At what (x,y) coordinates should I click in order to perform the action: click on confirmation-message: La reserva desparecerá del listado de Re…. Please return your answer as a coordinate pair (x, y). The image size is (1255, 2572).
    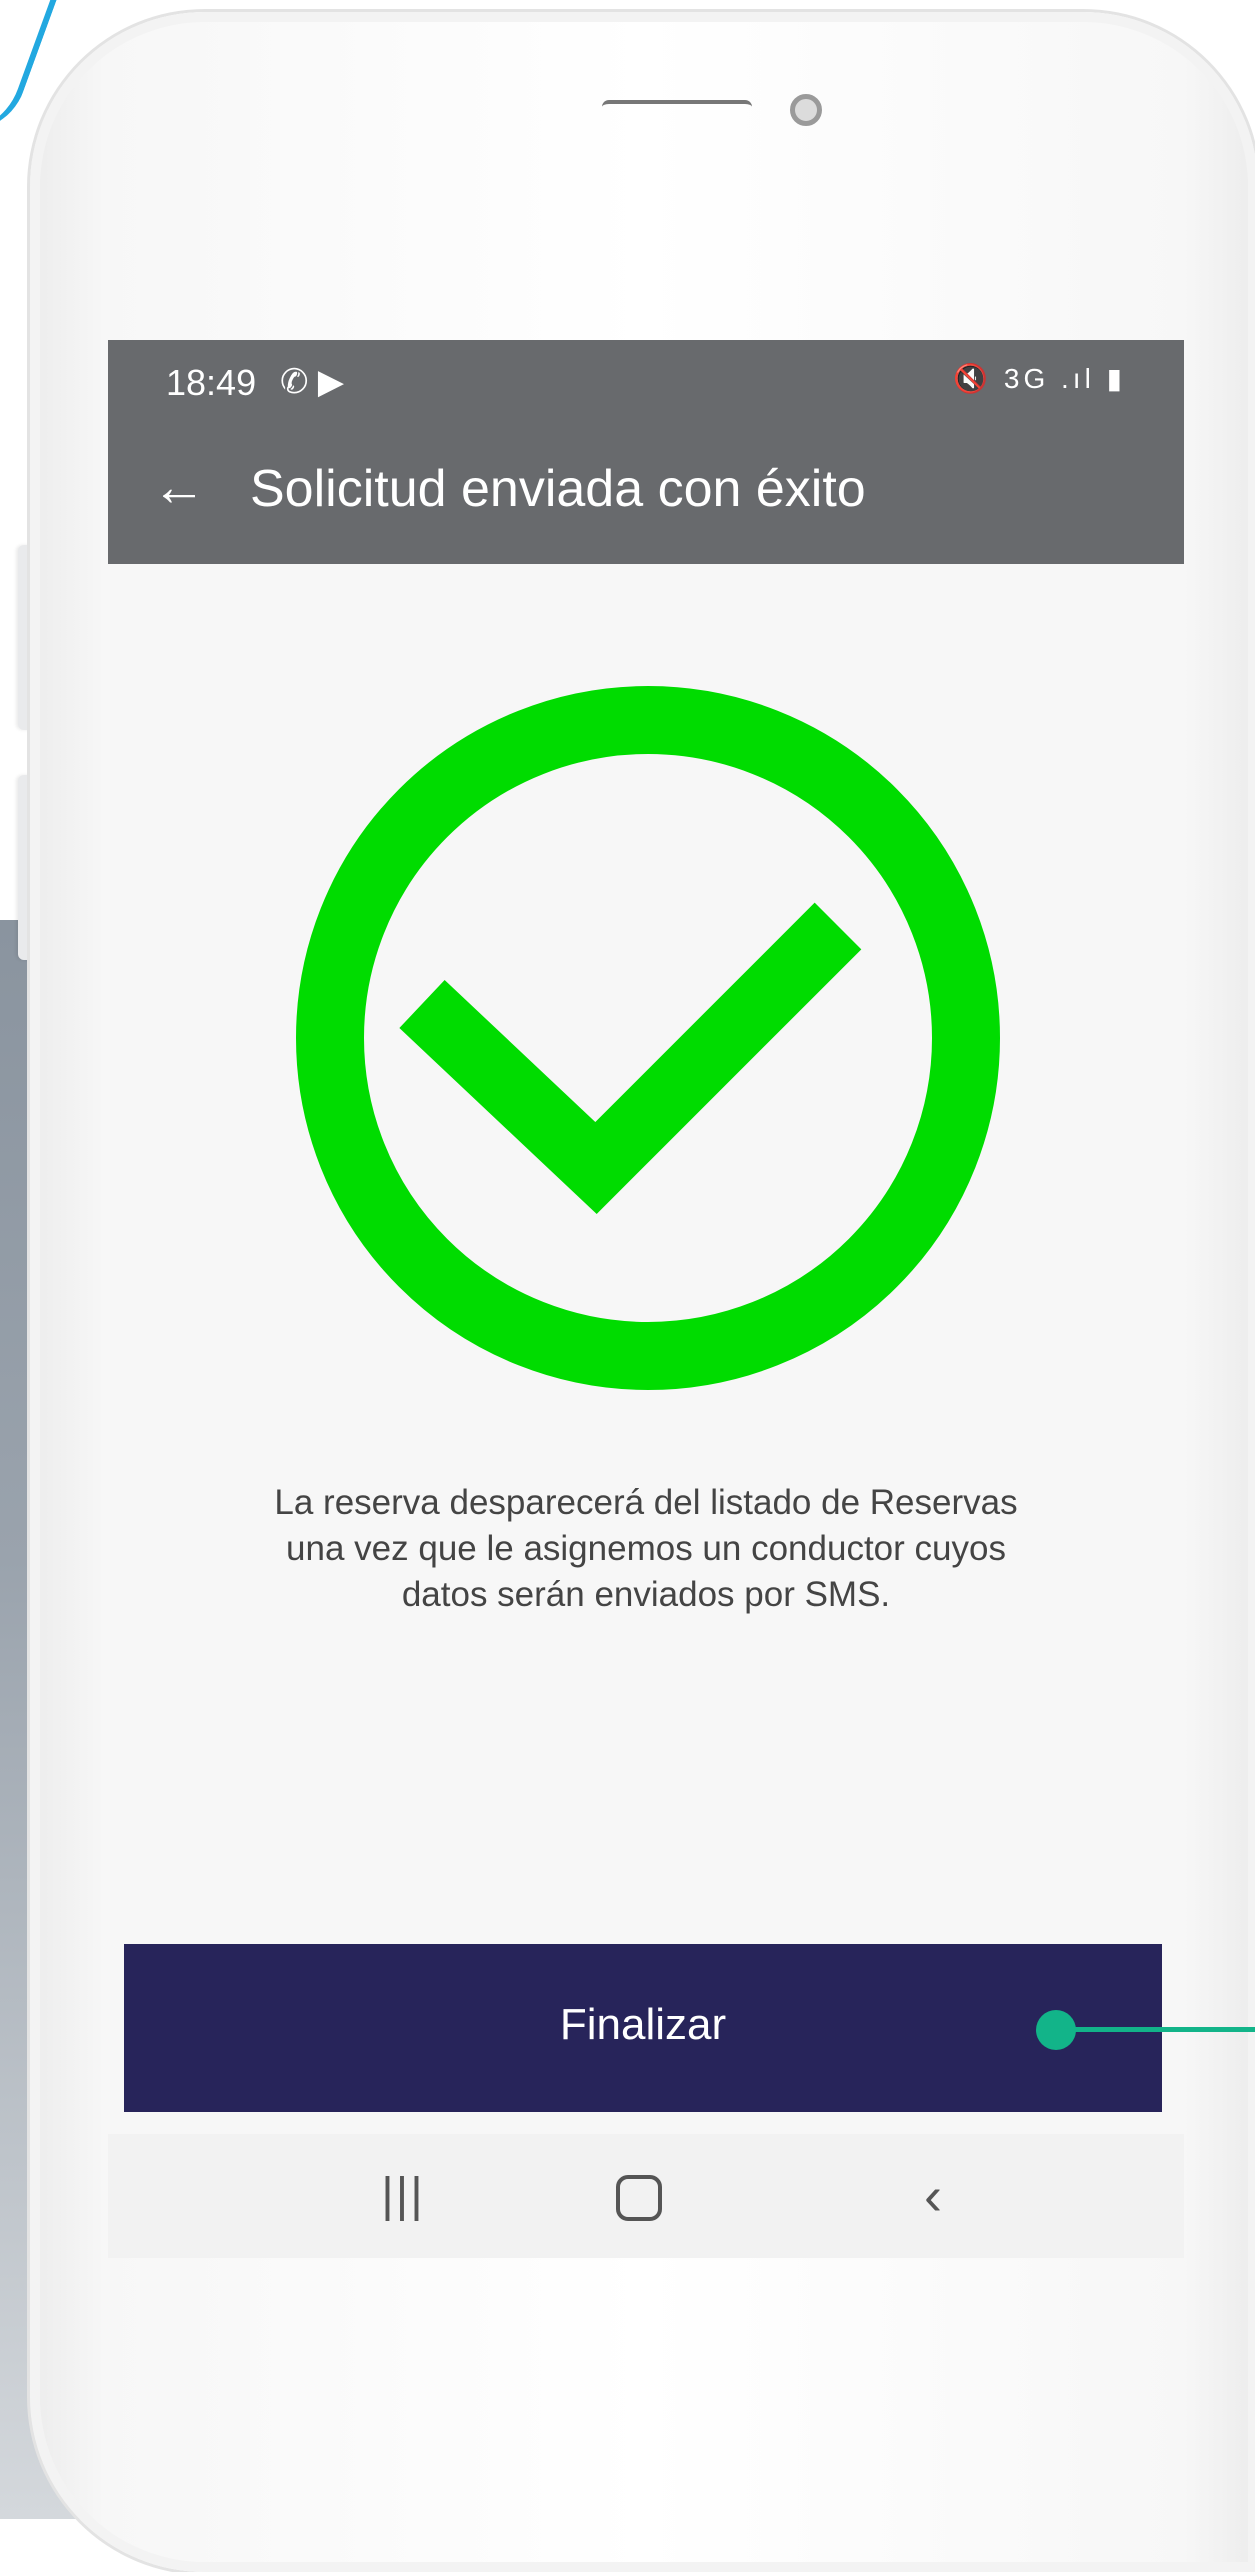
    Looking at the image, I should click on (646, 1549).